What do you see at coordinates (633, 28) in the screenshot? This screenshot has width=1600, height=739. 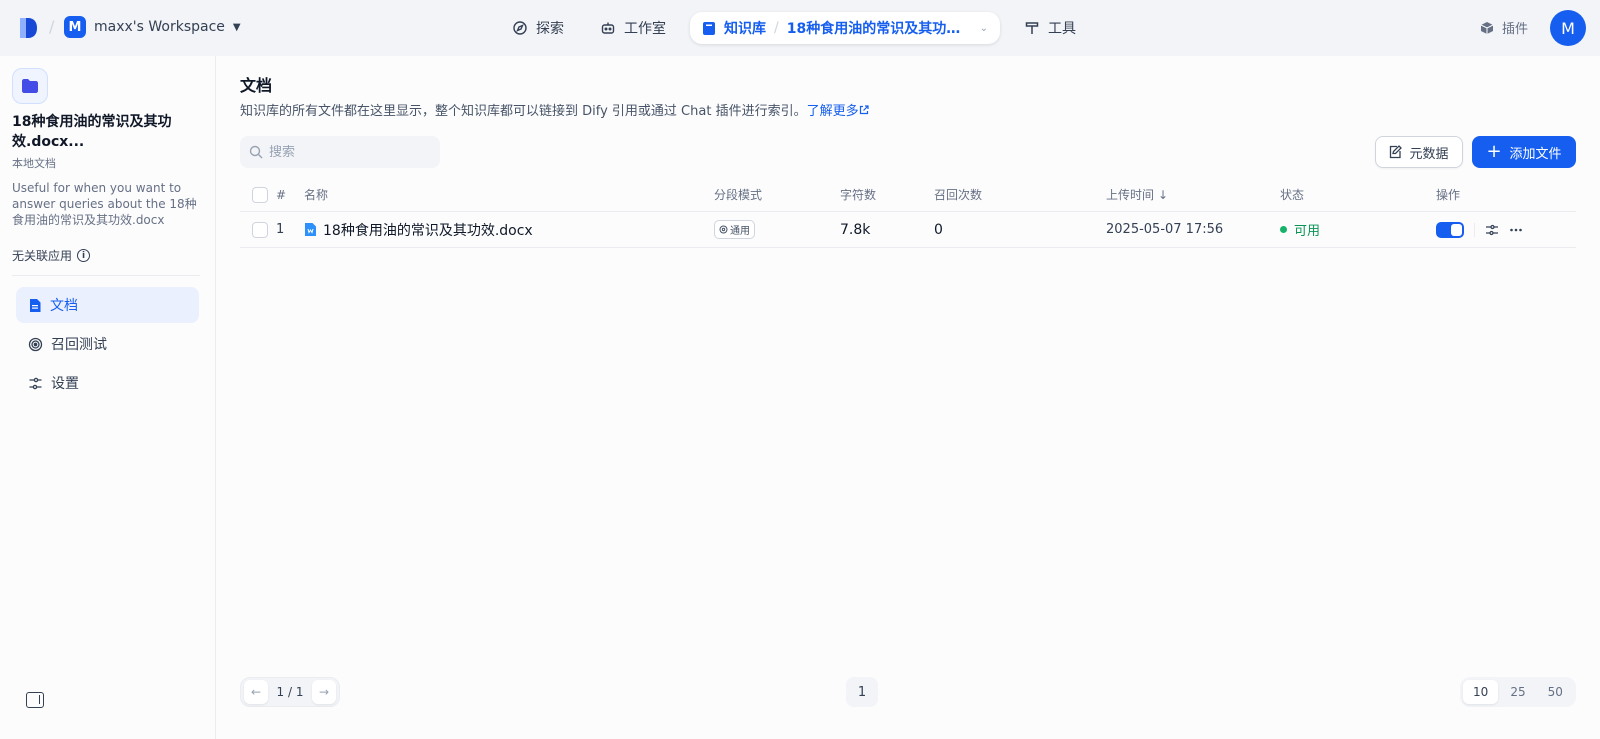 I see `nav-studio: 工作室` at bounding box center [633, 28].